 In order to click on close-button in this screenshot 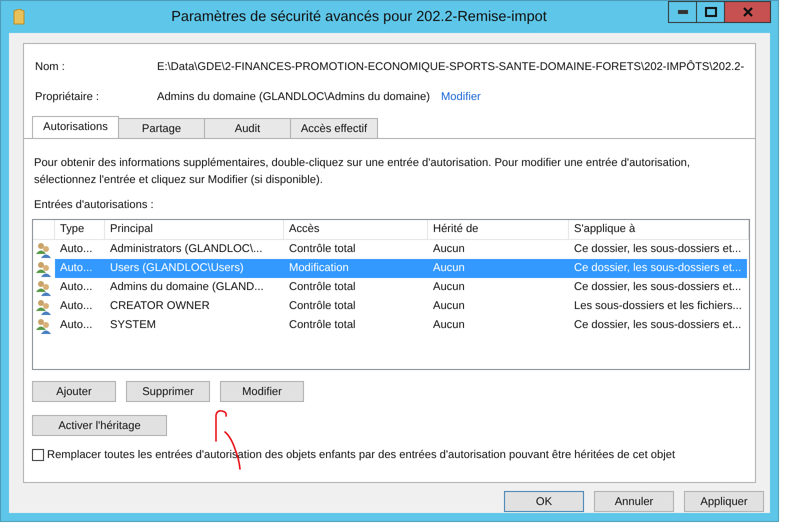, I will do `click(747, 12)`.